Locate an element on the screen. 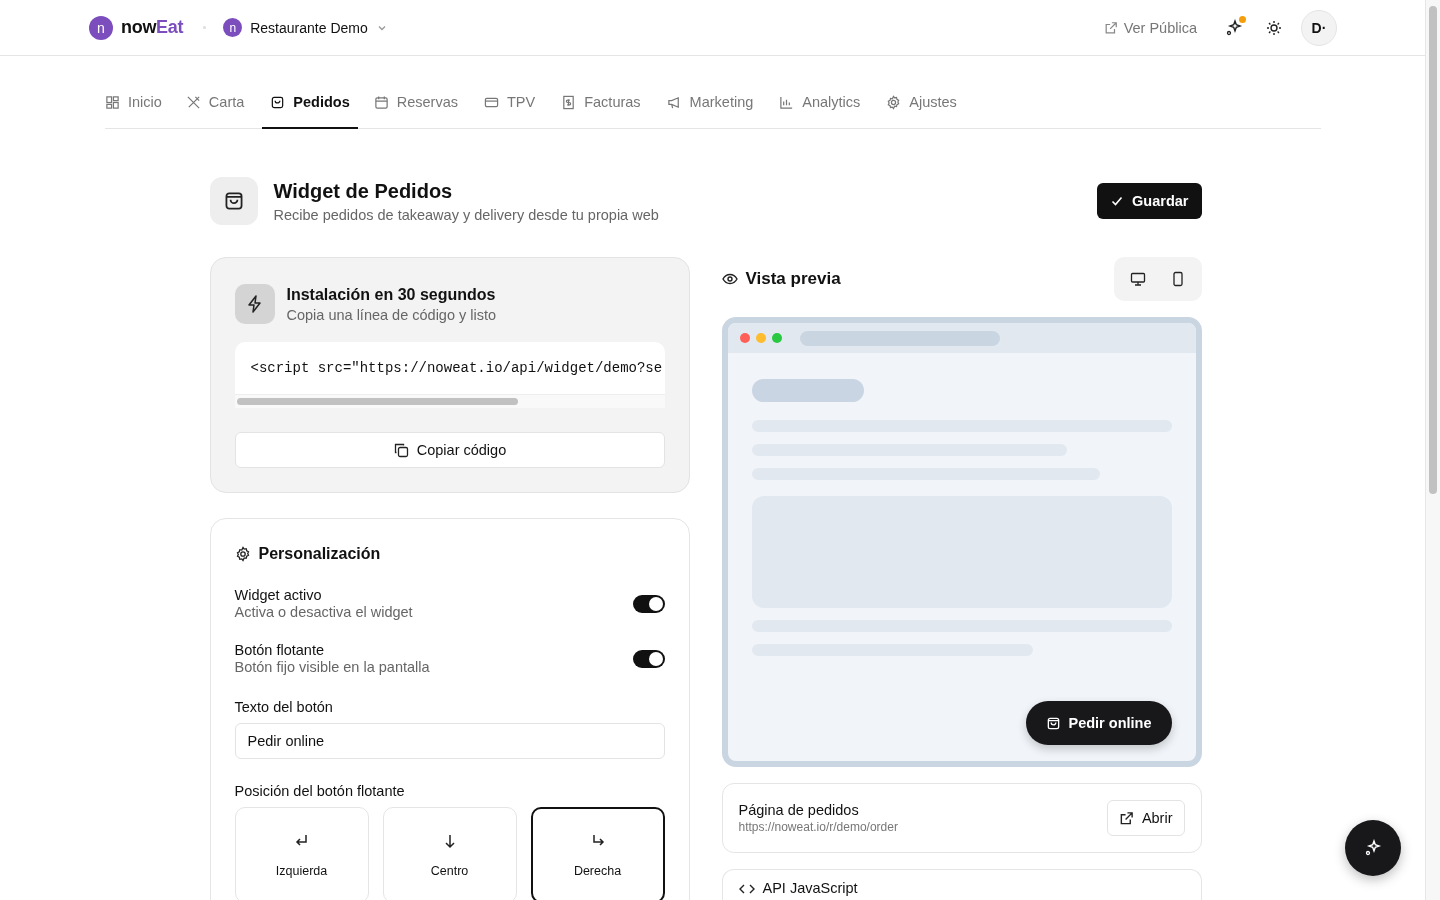 The image size is (1440, 900). copy-code-button: Copiar código is located at coordinates (449, 450).